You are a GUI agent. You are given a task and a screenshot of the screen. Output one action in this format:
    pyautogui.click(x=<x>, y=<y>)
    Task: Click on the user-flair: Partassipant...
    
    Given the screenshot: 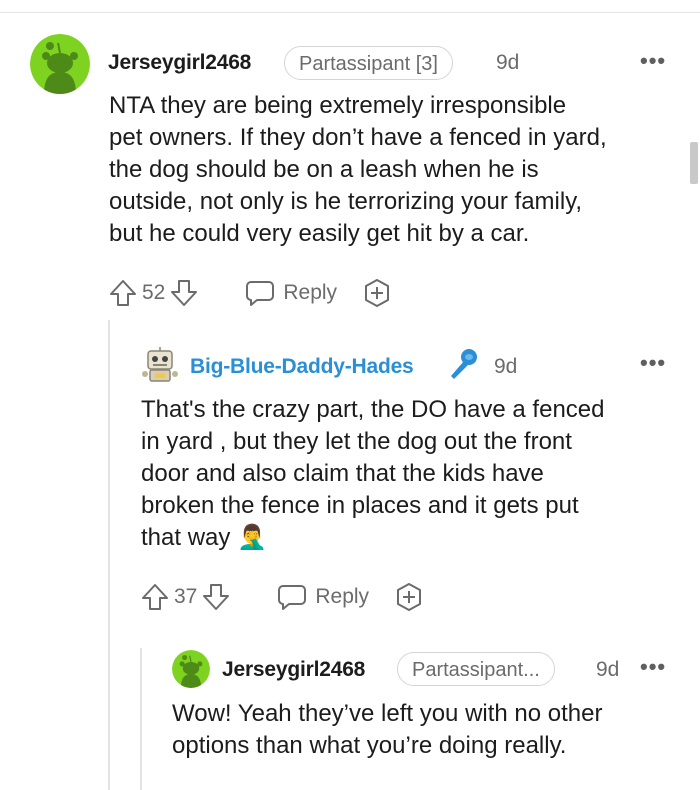 What is the action you would take?
    pyautogui.click(x=476, y=669)
    